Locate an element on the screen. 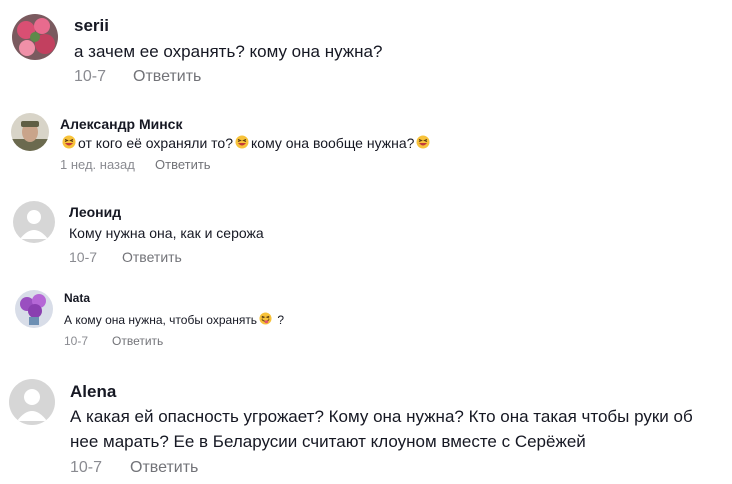 The width and height of the screenshot is (732, 484). flowers-avatar is located at coordinates (35, 37).